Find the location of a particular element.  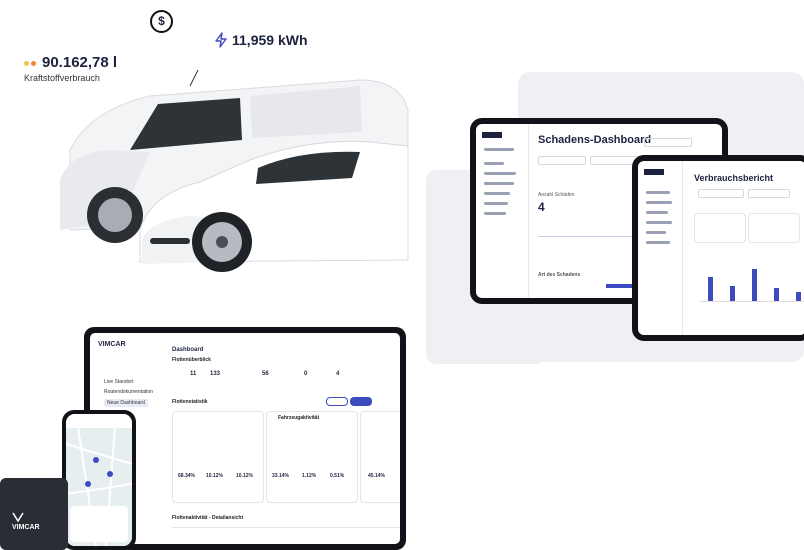

fuel-dots-icon is located at coordinates (31, 62).